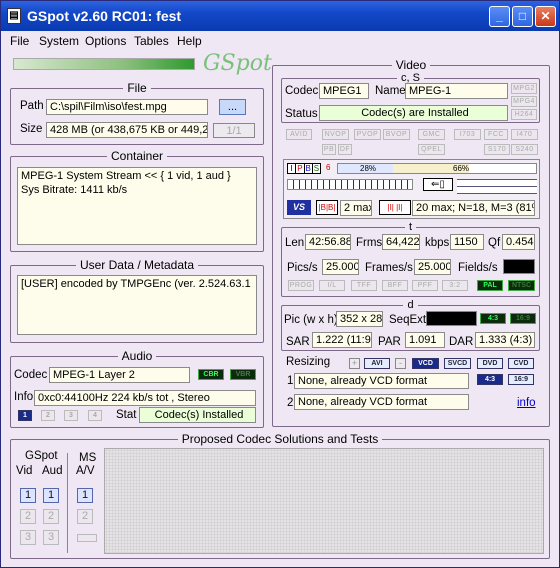 This screenshot has width=560, height=568. What do you see at coordinates (189, 41) in the screenshot?
I see `menu-help: Help` at bounding box center [189, 41].